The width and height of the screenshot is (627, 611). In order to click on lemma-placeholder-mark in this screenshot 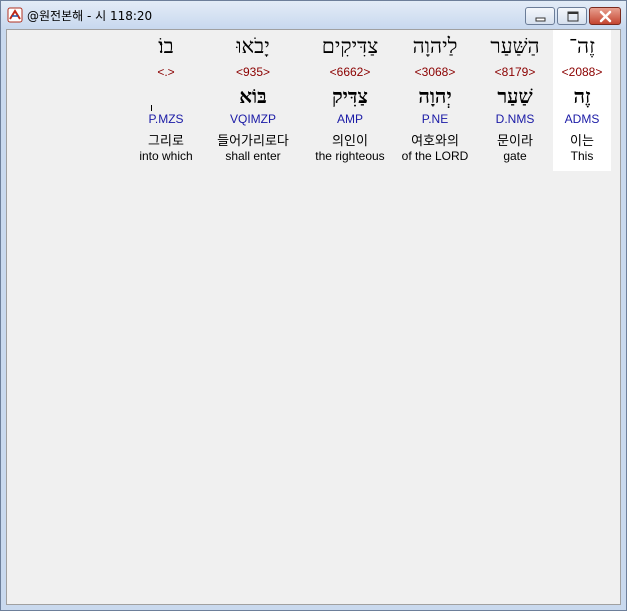, I will do `click(151, 108)`.